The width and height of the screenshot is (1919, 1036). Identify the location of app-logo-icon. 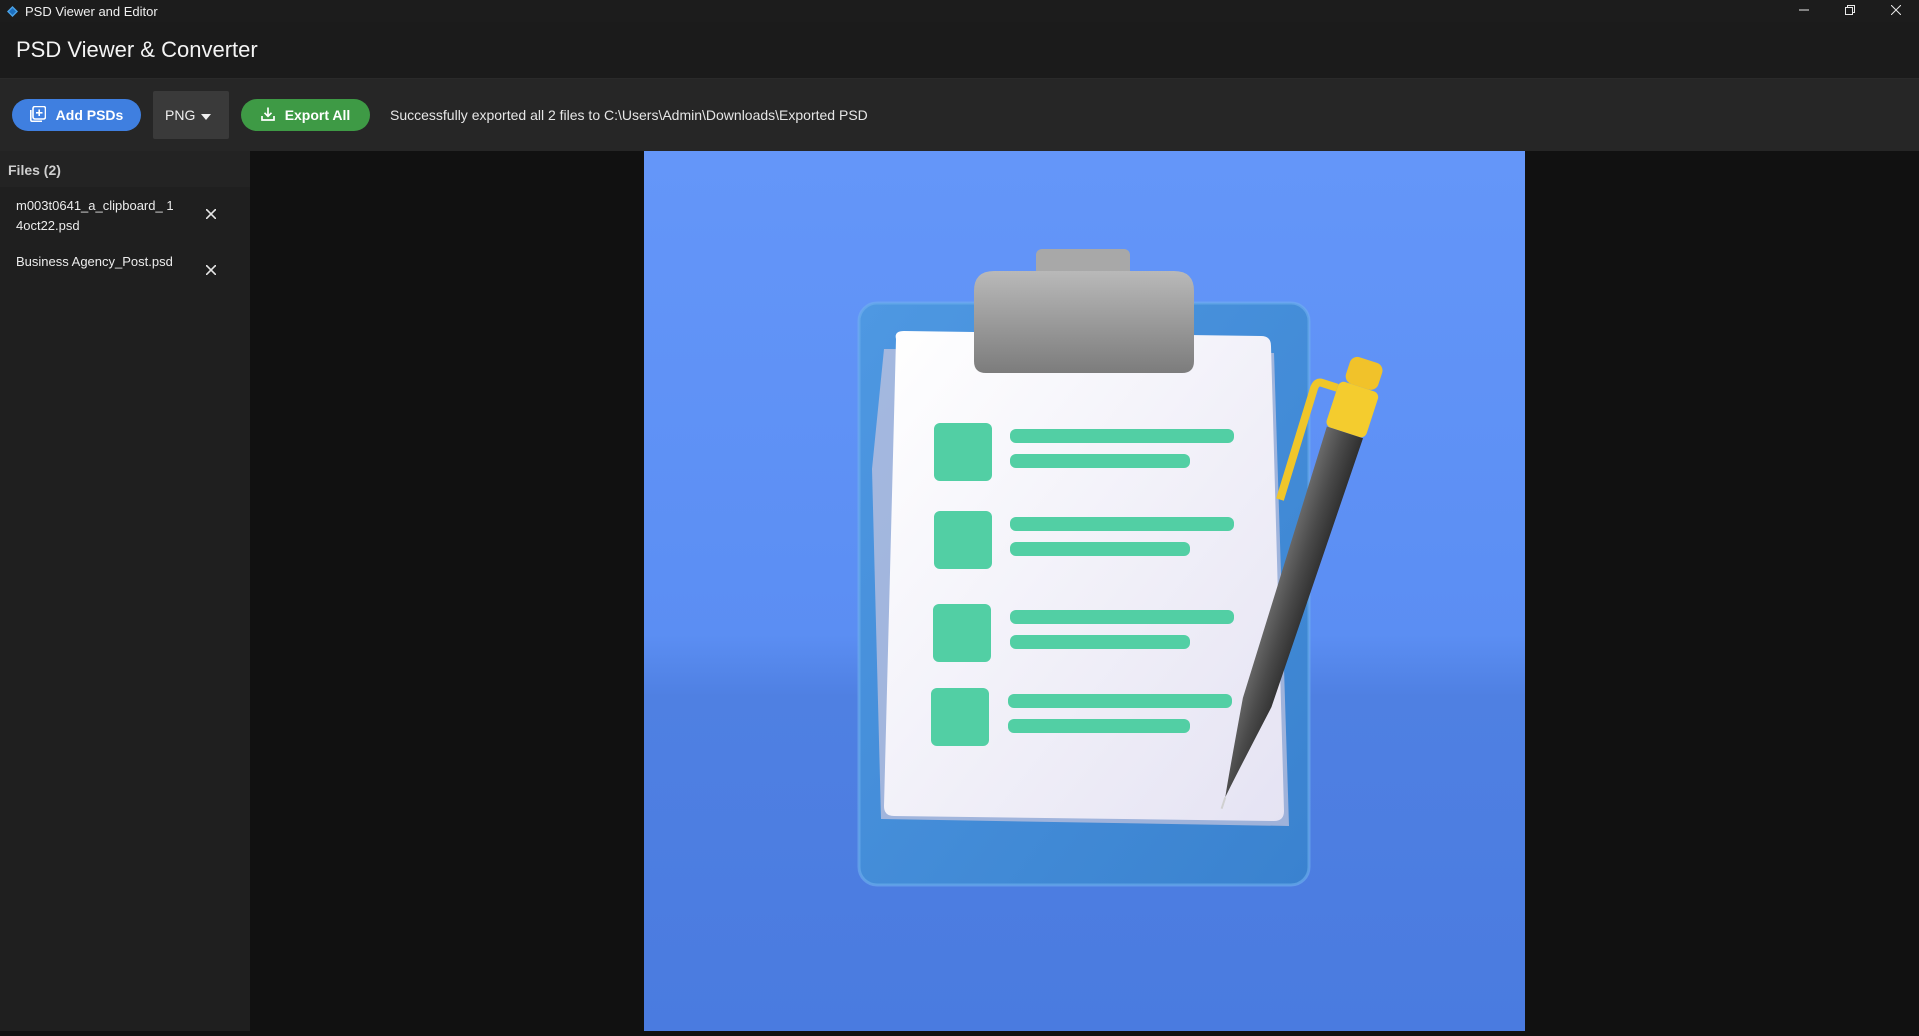
(12, 11).